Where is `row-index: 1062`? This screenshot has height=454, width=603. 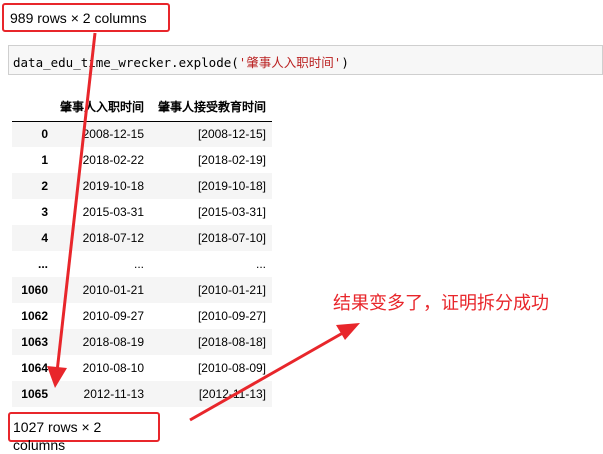
row-index: 1062 is located at coordinates (34, 316).